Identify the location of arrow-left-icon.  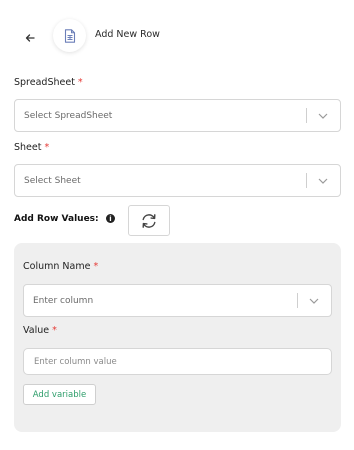
(30, 38).